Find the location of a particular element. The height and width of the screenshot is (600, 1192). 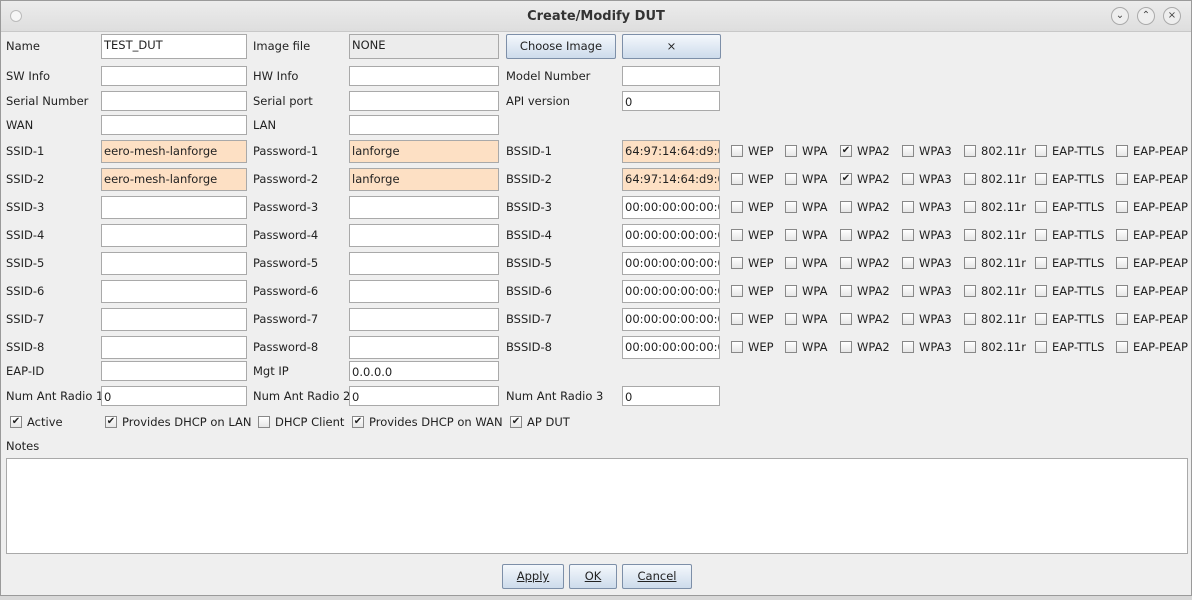

active-checkbox: ✔ Active is located at coordinates (36, 422).